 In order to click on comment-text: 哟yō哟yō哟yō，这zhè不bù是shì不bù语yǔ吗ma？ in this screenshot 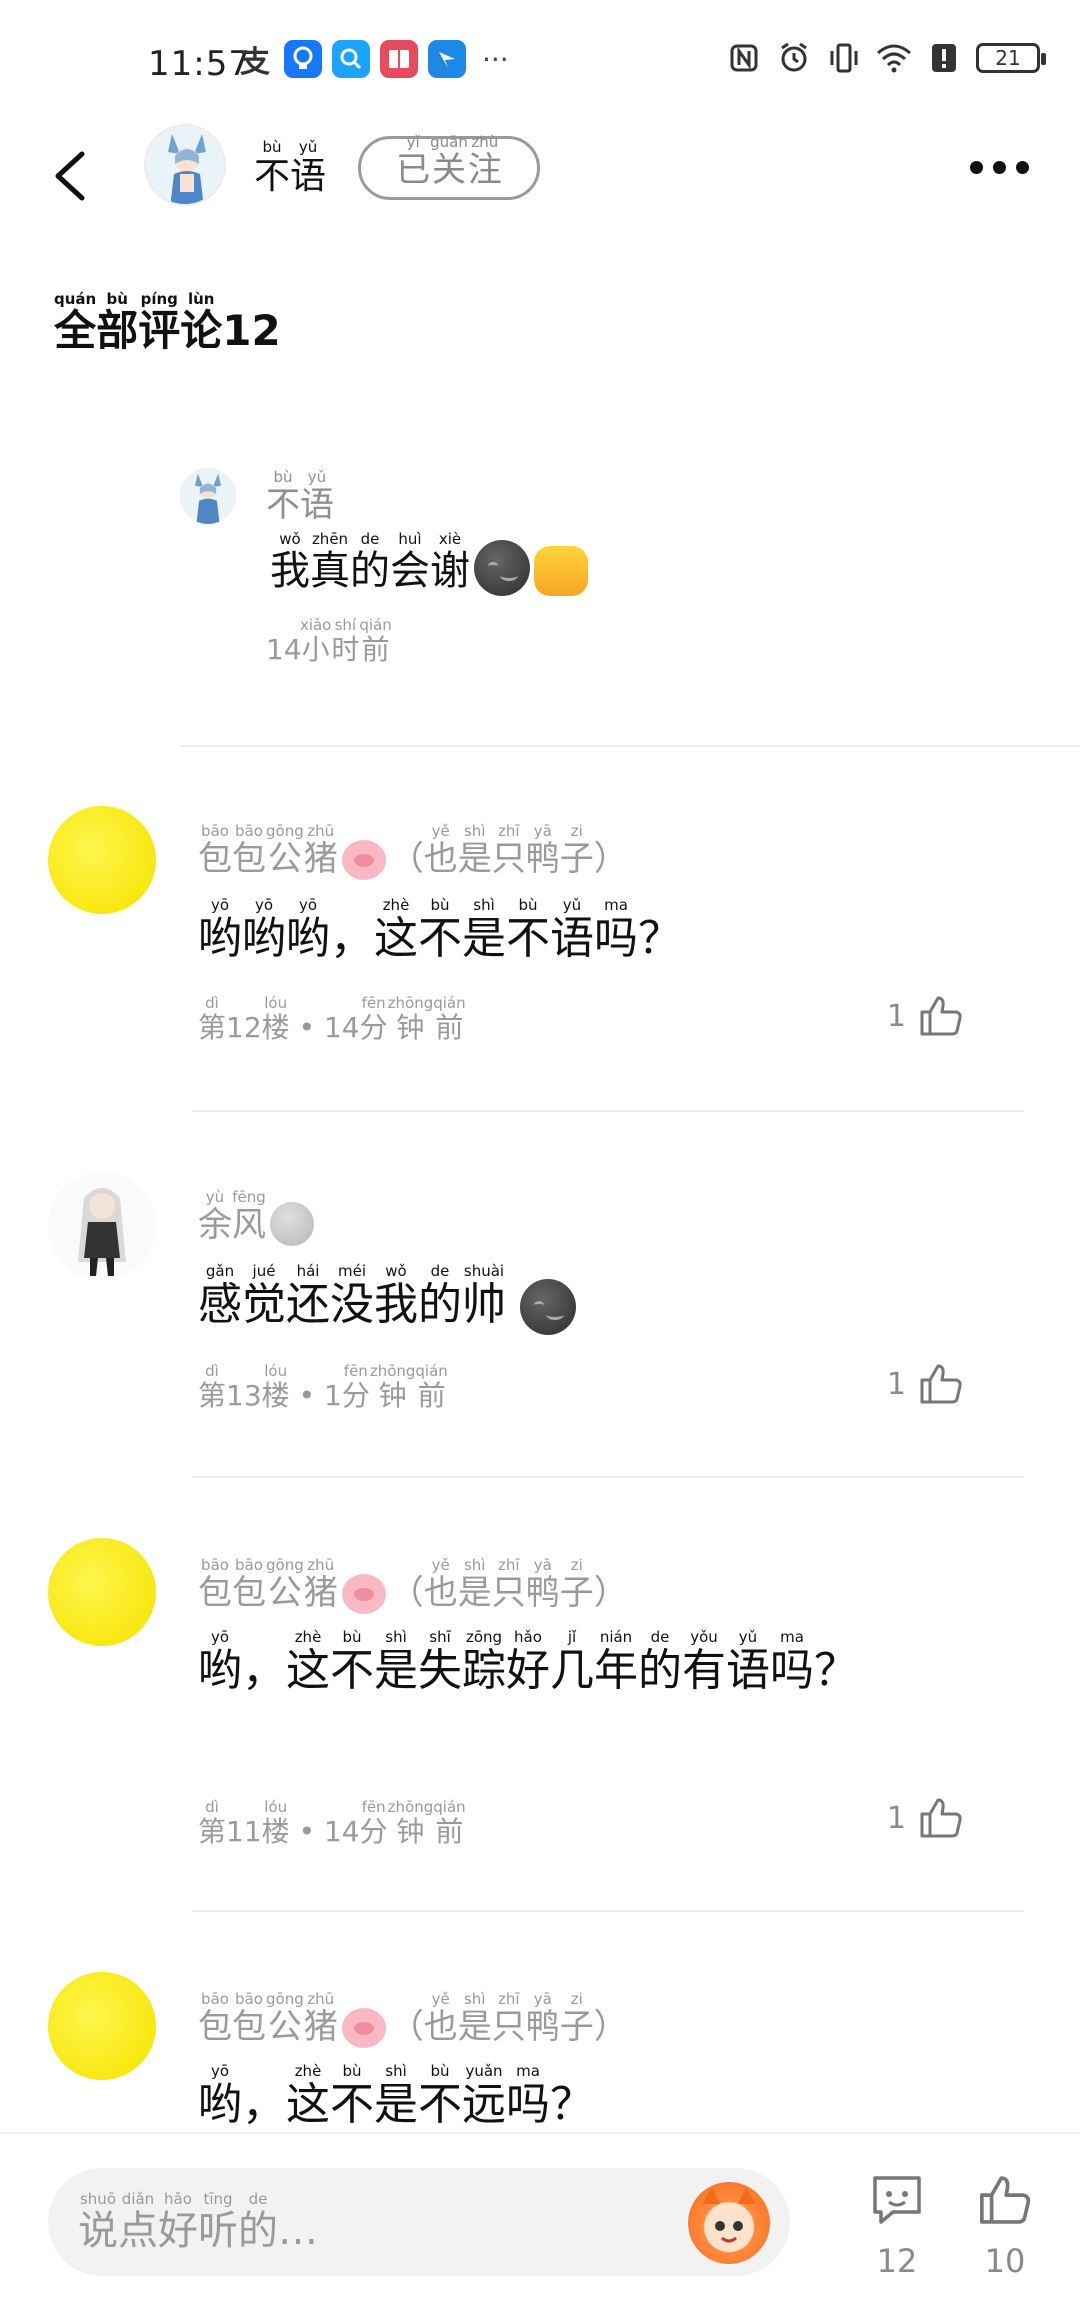, I will do `click(440, 930)`.